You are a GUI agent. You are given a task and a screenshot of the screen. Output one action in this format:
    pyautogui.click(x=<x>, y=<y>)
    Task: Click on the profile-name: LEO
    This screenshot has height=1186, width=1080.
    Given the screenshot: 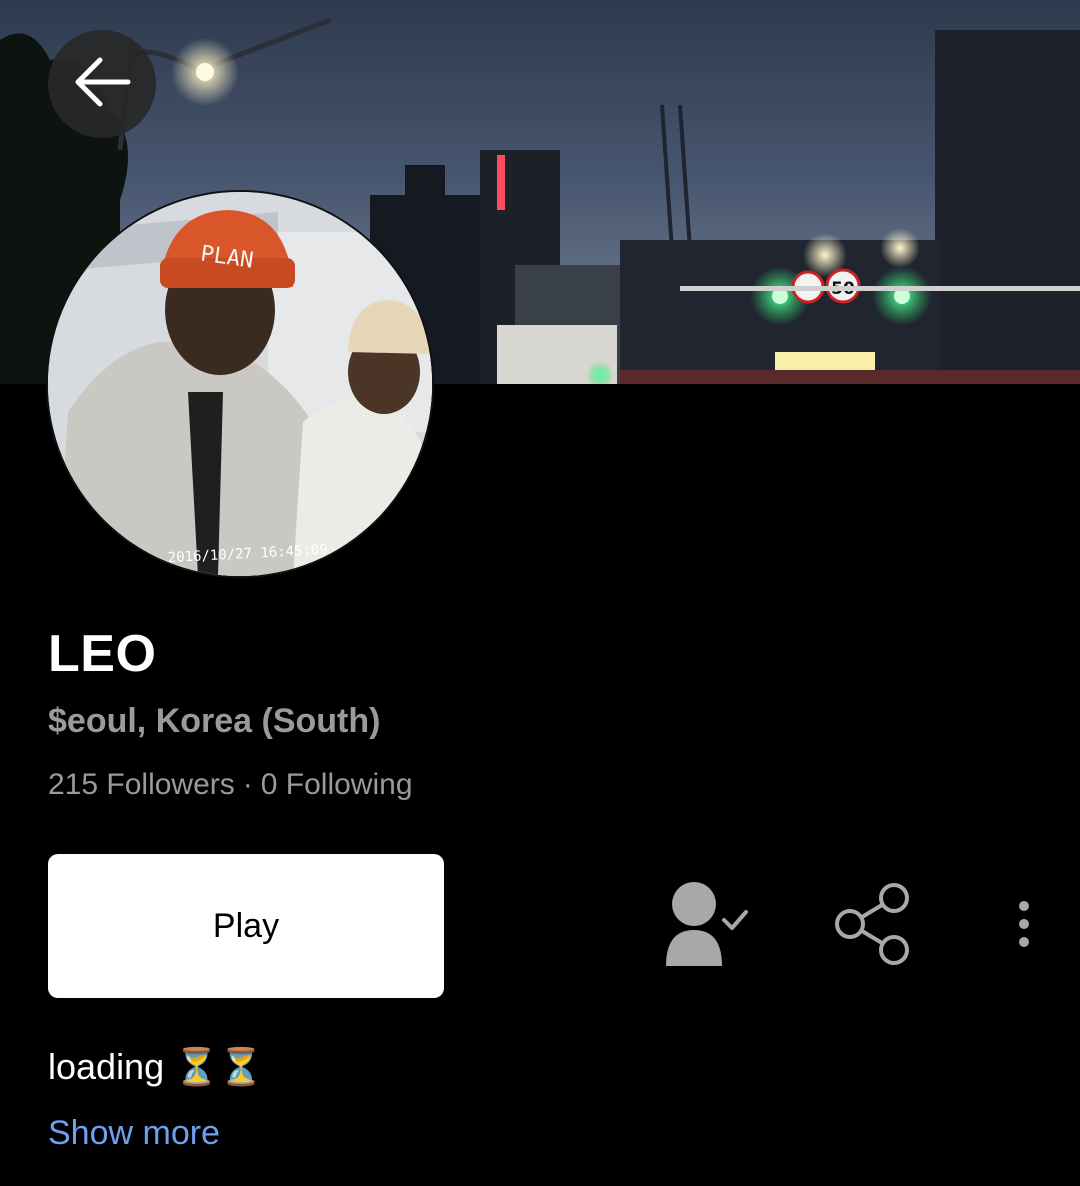 What is the action you would take?
    pyautogui.click(x=102, y=654)
    